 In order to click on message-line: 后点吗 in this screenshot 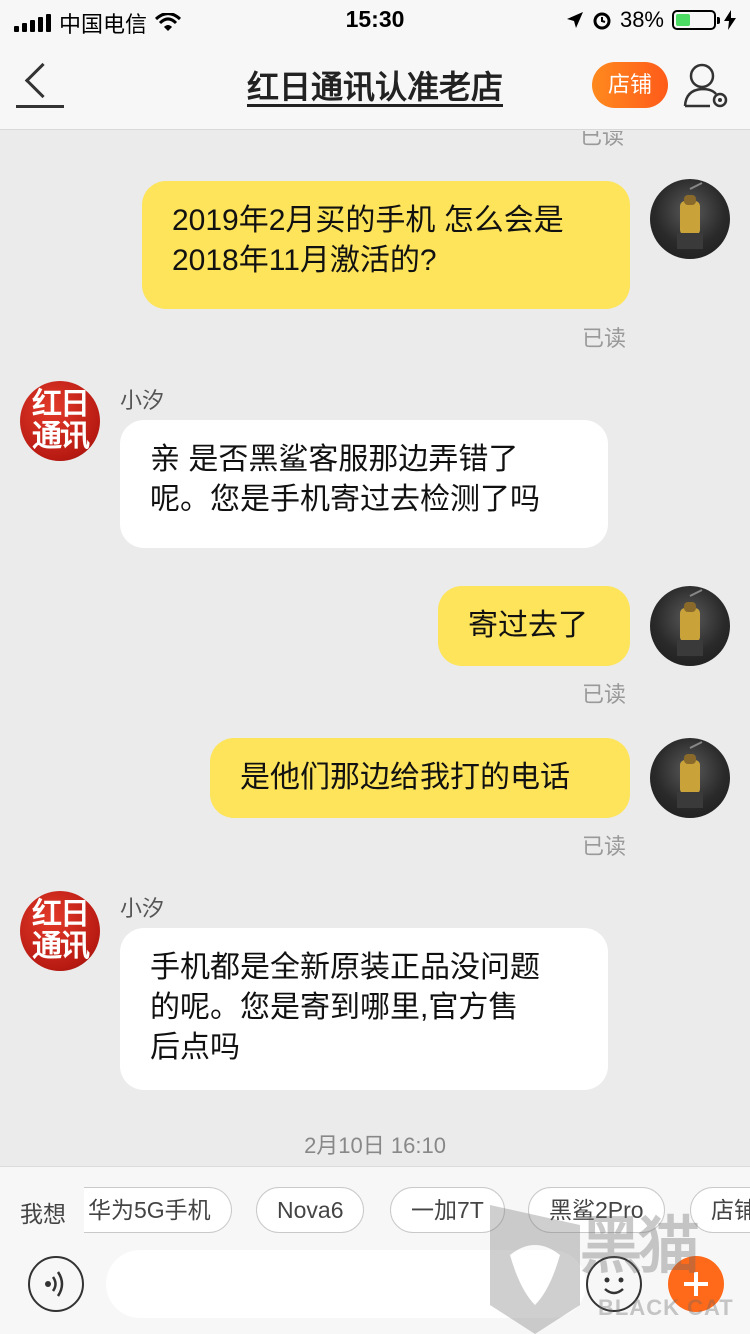, I will do `click(195, 1047)`.